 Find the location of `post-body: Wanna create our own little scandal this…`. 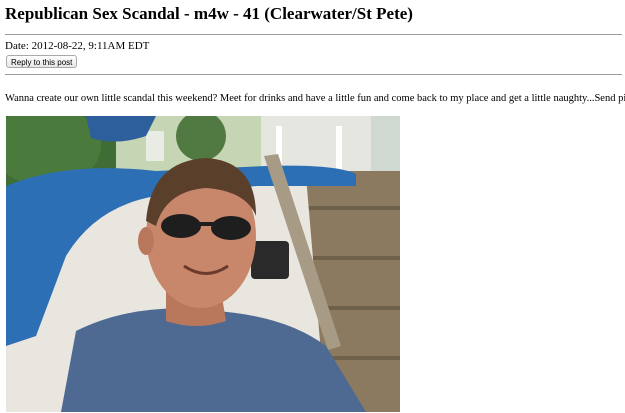

post-body: Wanna create our own little scandal this… is located at coordinates (315, 98).